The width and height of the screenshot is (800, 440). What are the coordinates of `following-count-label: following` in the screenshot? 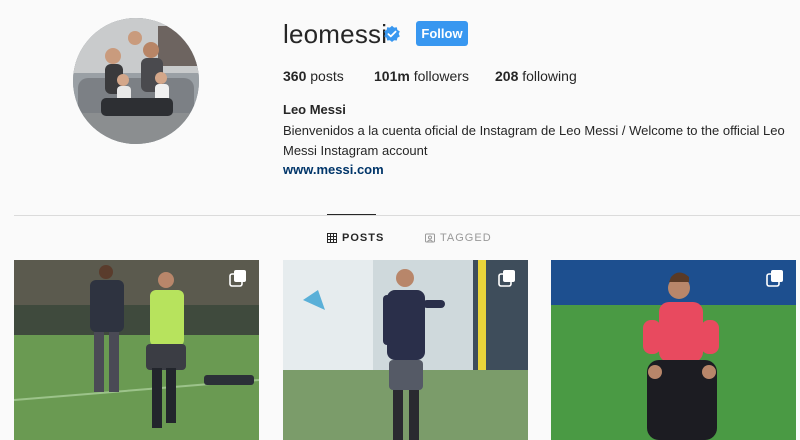 It's located at (549, 76).